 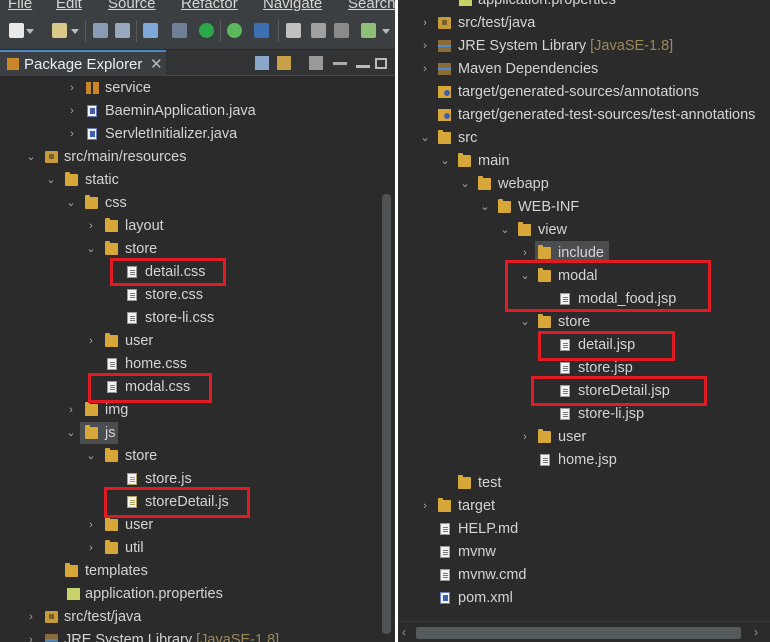 What do you see at coordinates (150, 388) in the screenshot?
I see `highlight-box-modal-css` at bounding box center [150, 388].